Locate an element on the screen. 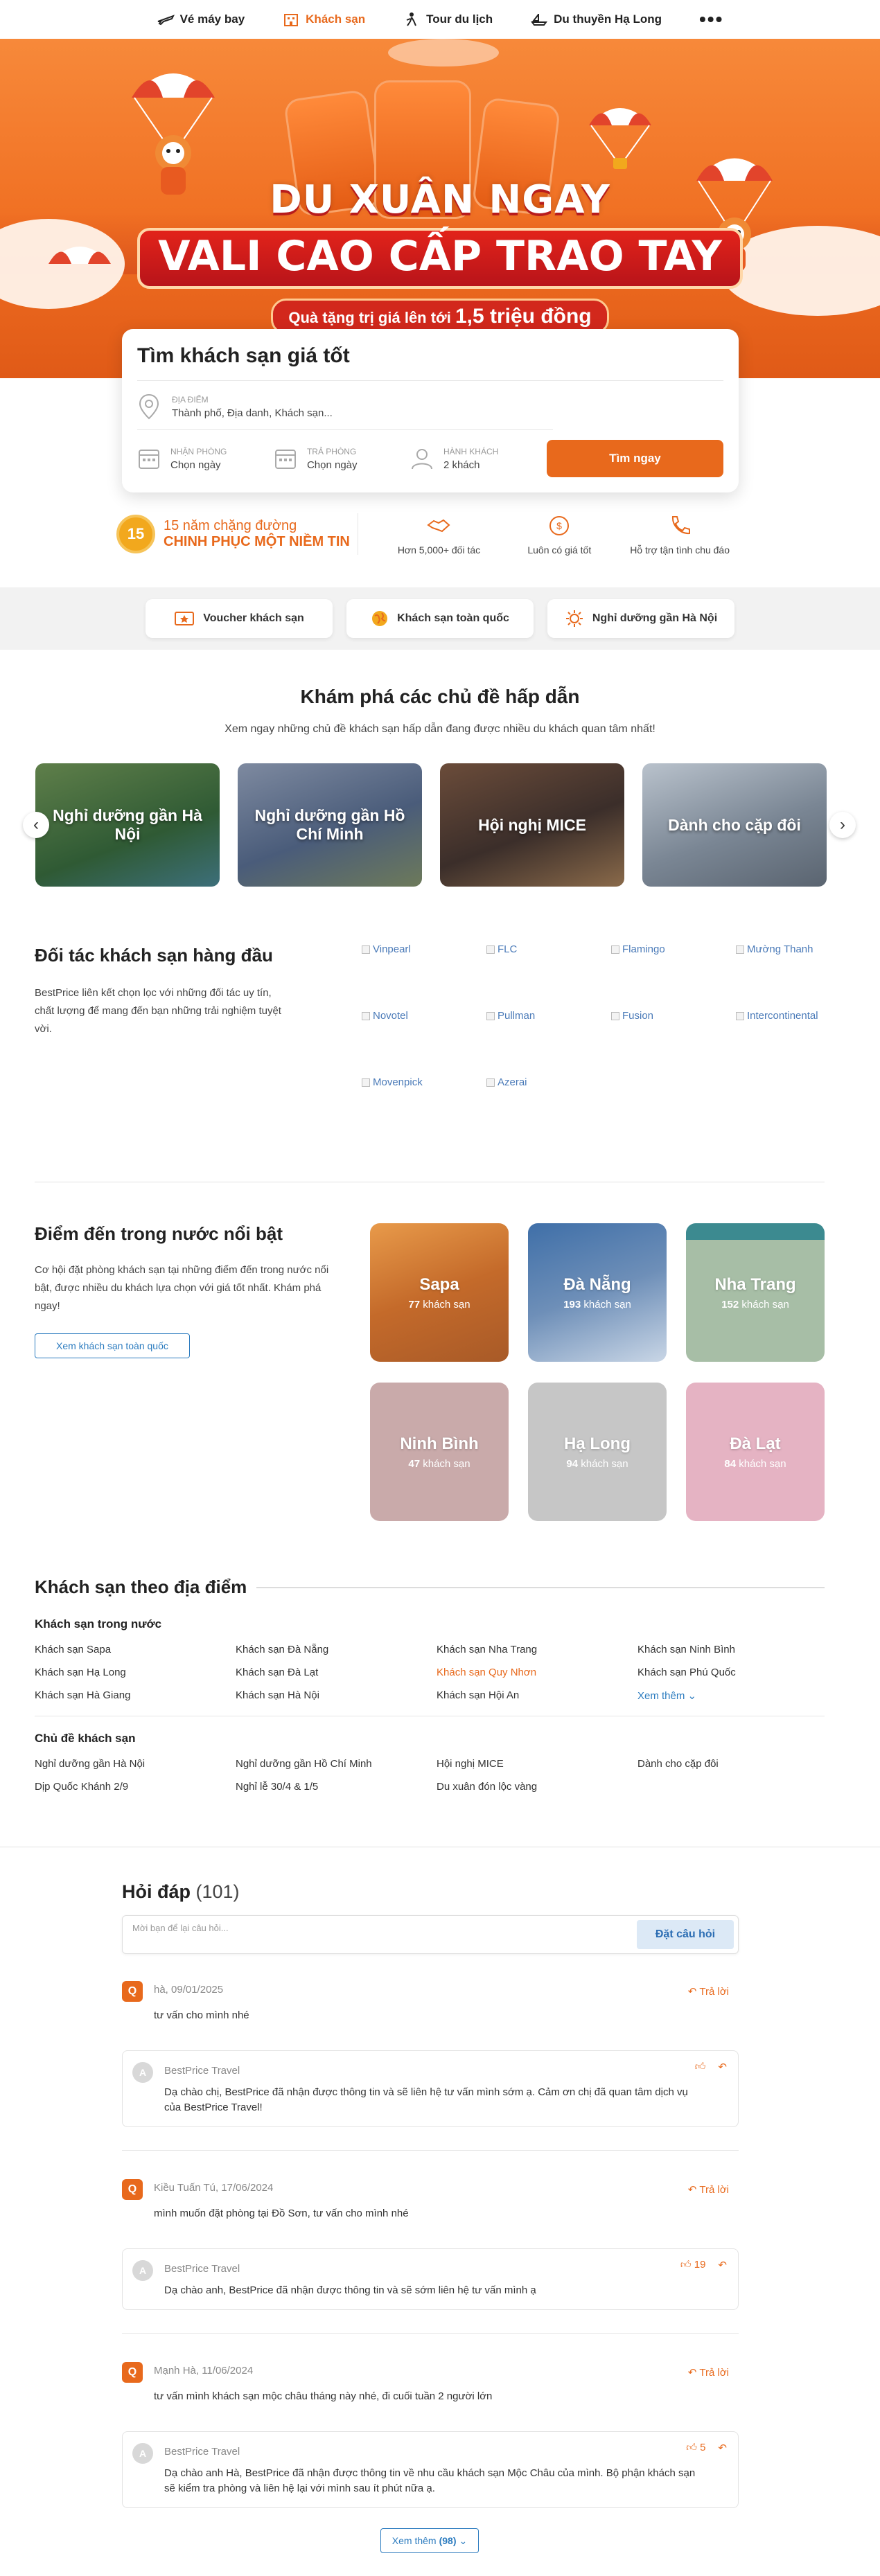  destination-card-da-nang: Đà Nẵng 193 khách sạn is located at coordinates (597, 1292).